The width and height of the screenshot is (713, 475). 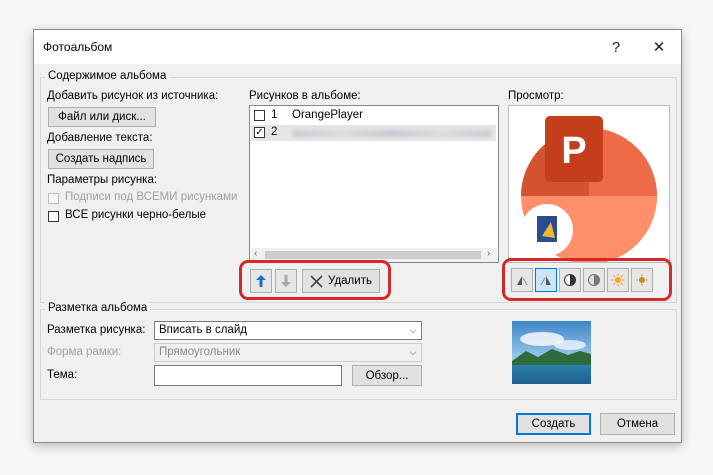 I want to click on move-up-button, so click(x=261, y=281).